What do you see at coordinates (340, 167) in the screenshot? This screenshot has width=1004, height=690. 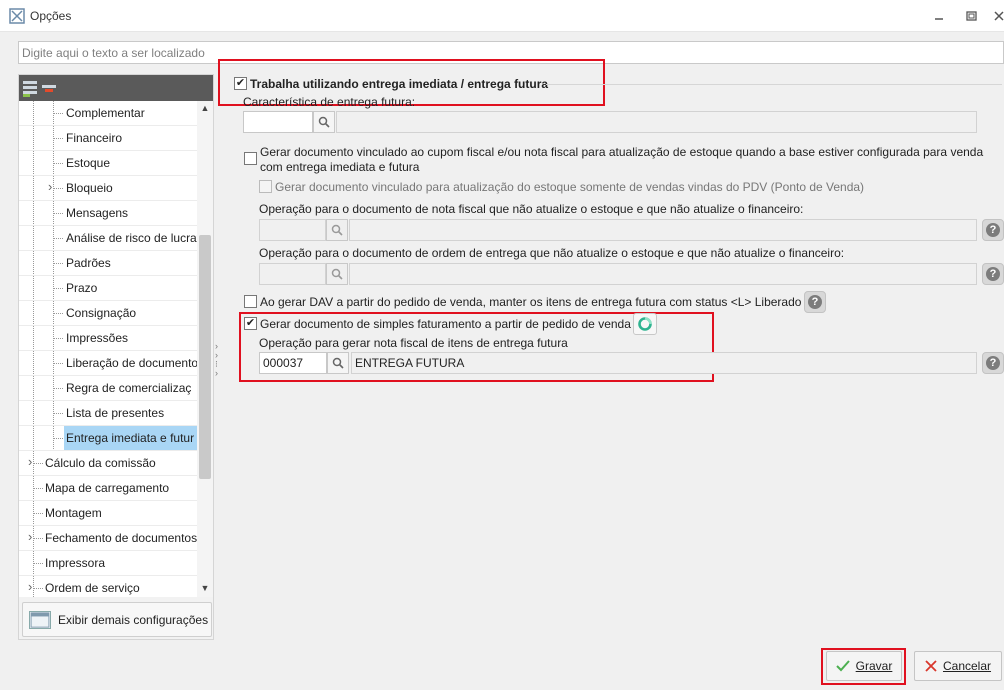 I see `gerar-doc-vinculado-label-2: com entrega imediata e futura` at bounding box center [340, 167].